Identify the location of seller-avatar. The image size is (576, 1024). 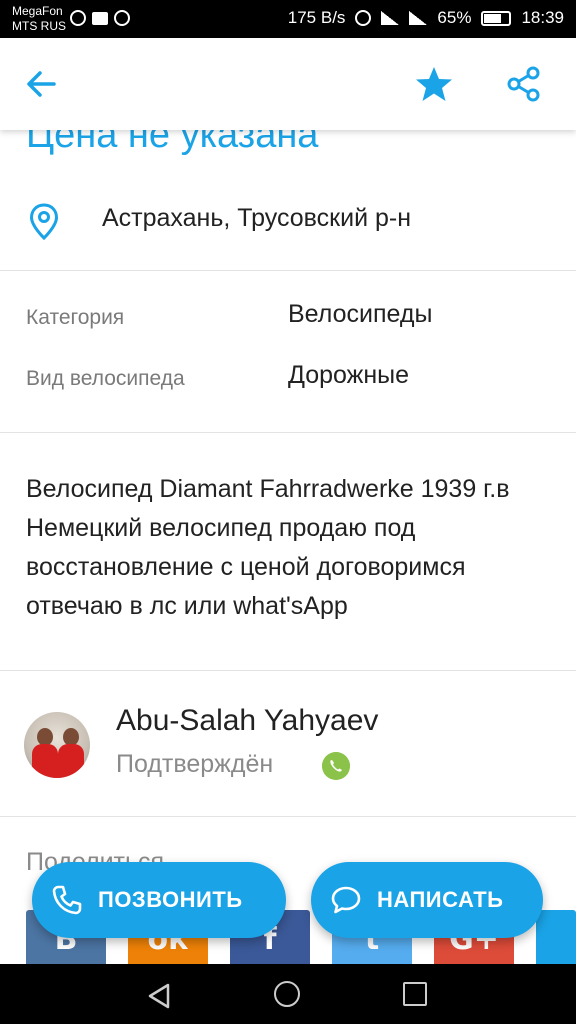
(57, 745).